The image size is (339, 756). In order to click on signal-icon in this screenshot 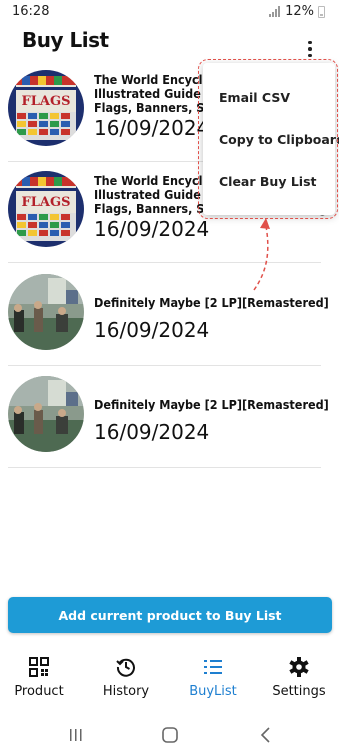, I will do `click(275, 11)`.